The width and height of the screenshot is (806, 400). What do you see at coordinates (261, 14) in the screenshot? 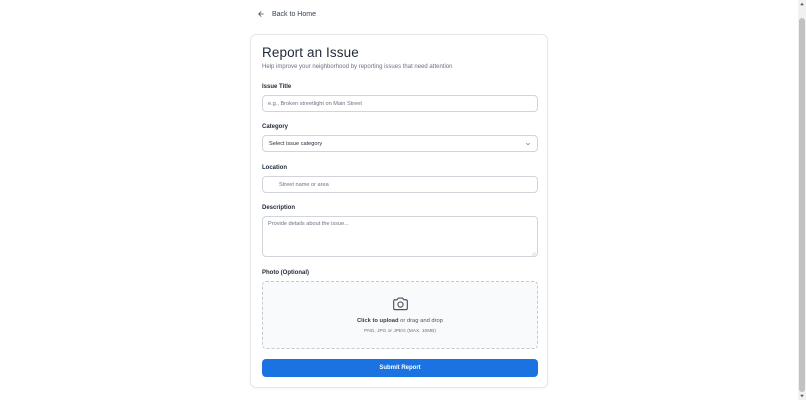
I see `arrow-left-icon` at bounding box center [261, 14].